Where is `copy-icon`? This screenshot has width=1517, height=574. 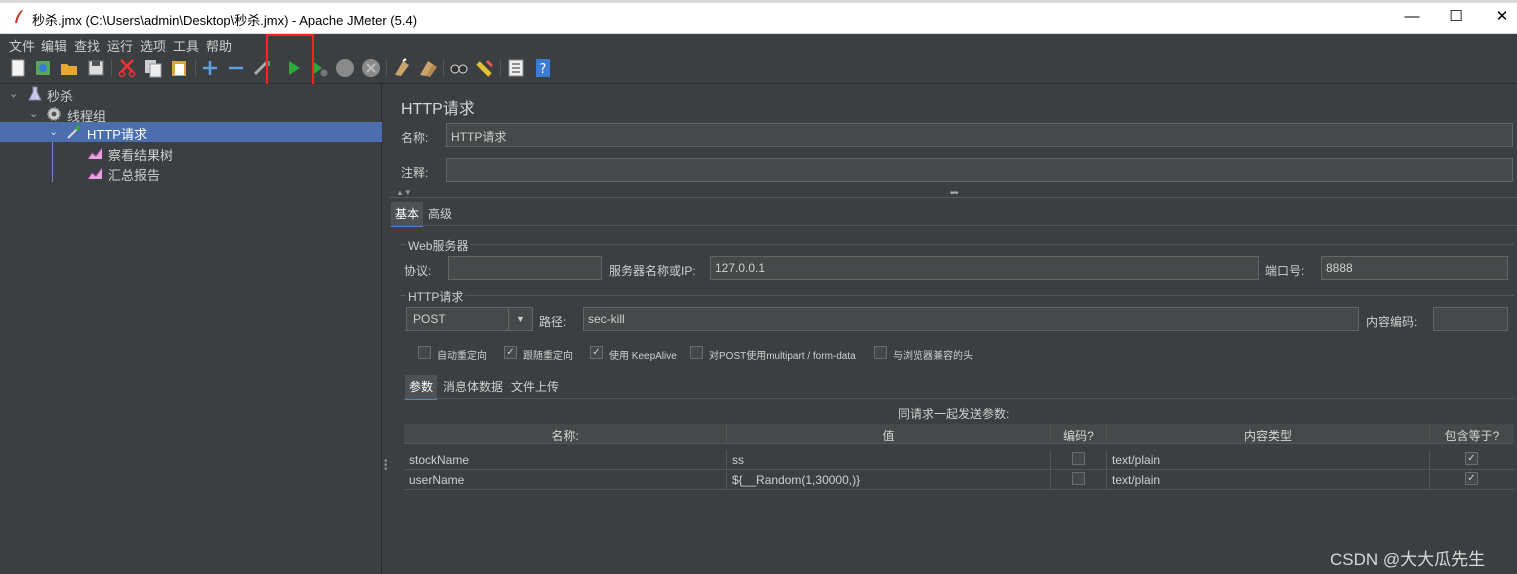 copy-icon is located at coordinates (153, 68).